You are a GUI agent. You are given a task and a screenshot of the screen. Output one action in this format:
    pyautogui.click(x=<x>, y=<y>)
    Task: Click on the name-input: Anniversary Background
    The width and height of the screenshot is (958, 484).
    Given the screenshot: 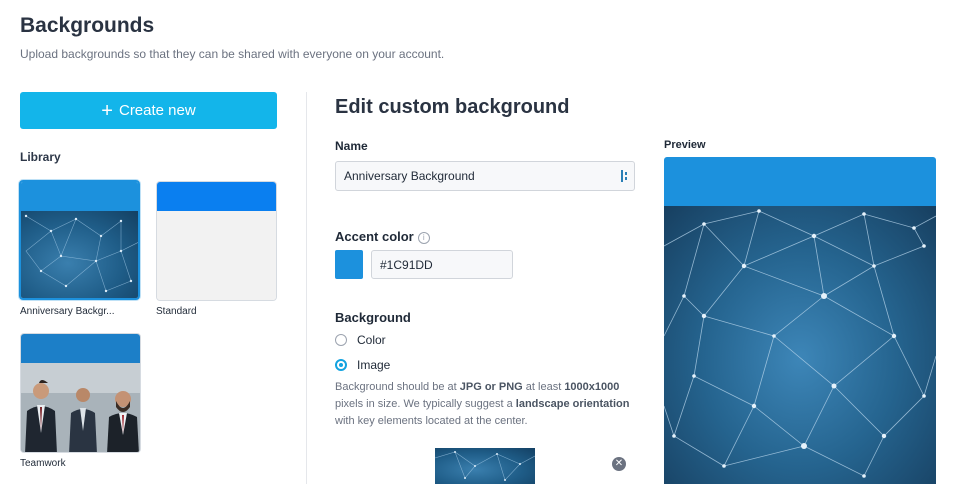 What is the action you would take?
    pyautogui.click(x=485, y=176)
    